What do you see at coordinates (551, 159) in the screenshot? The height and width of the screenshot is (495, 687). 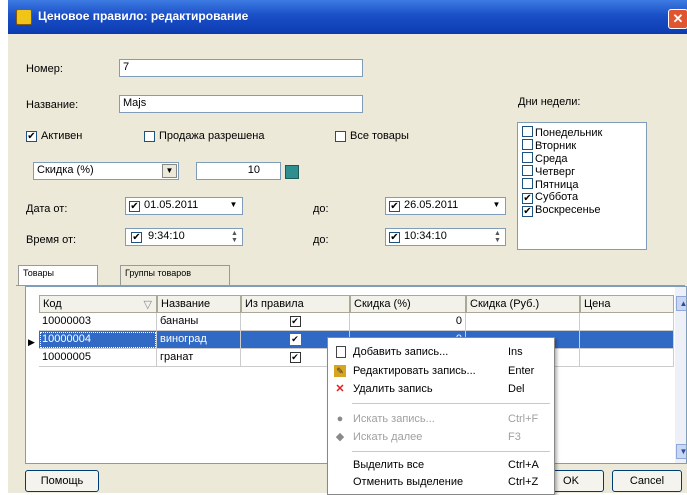 I see `weekday-label: Среда` at bounding box center [551, 159].